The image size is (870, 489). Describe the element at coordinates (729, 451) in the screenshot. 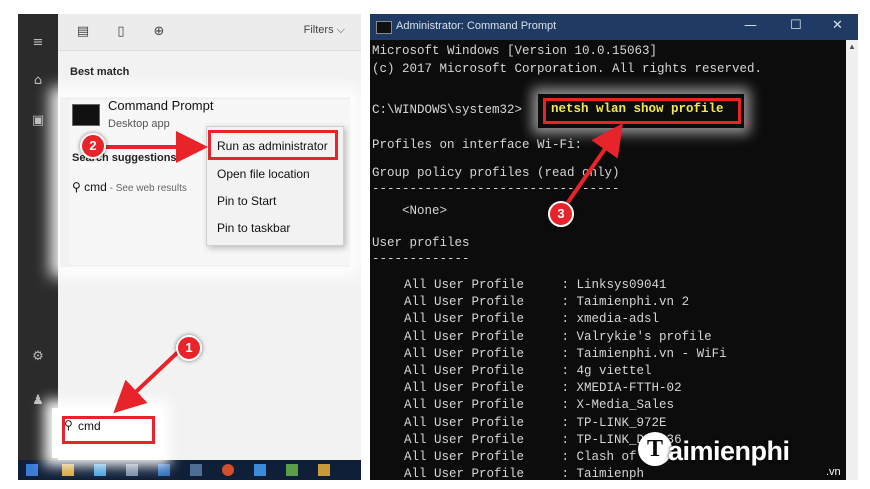

I see `watermark-text: aimienphi` at that location.